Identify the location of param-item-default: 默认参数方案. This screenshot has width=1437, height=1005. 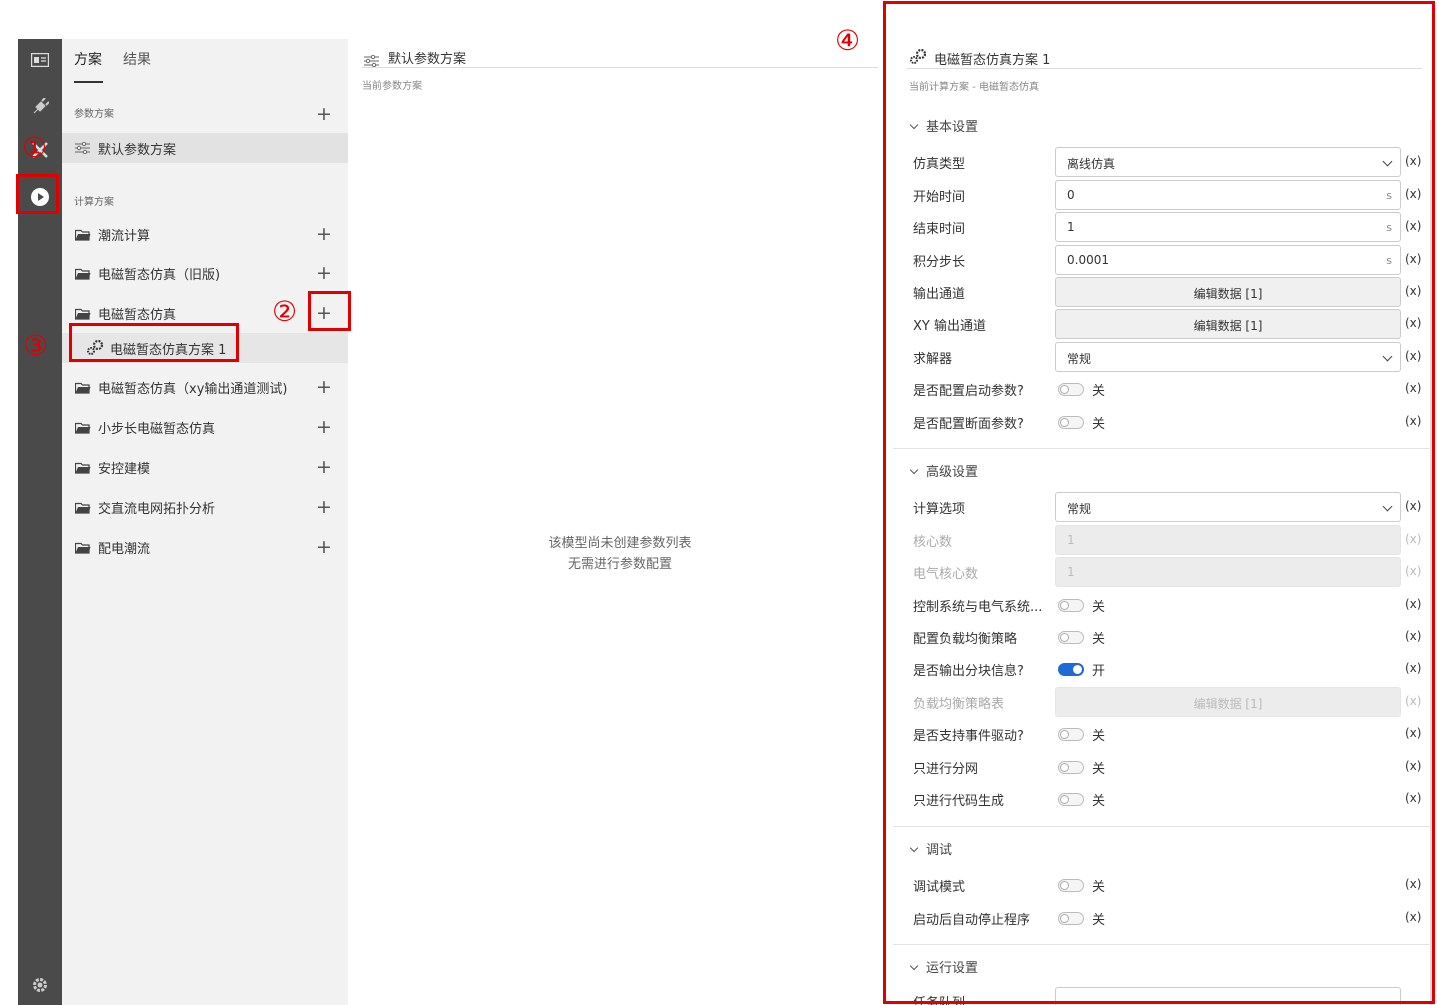
(205, 148).